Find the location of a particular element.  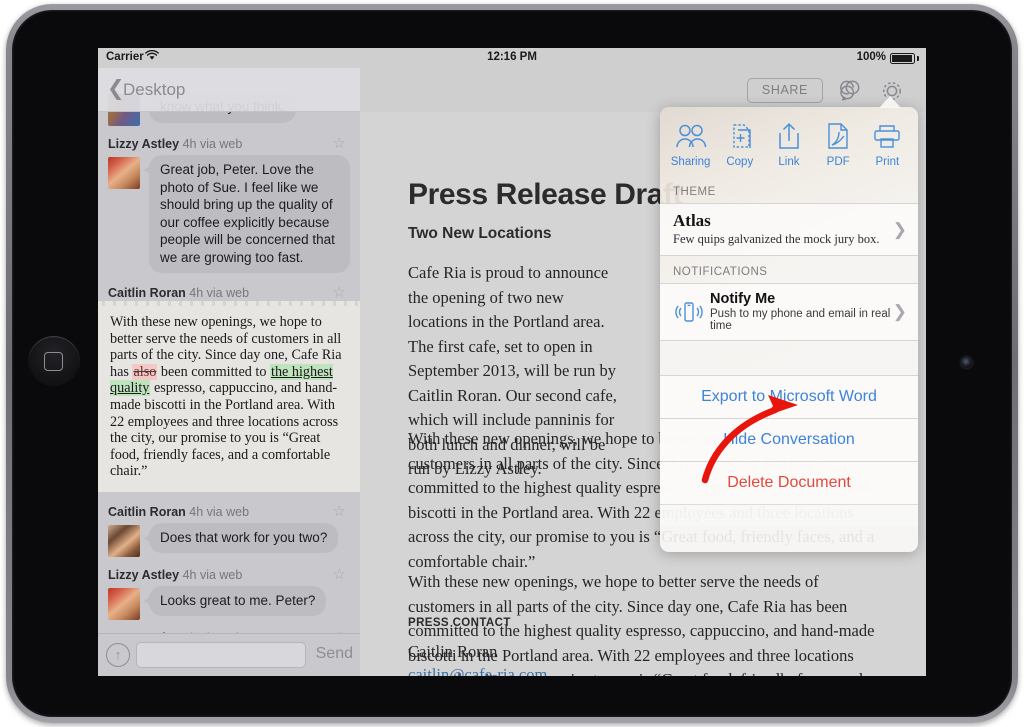

home-button is located at coordinates (54, 362).